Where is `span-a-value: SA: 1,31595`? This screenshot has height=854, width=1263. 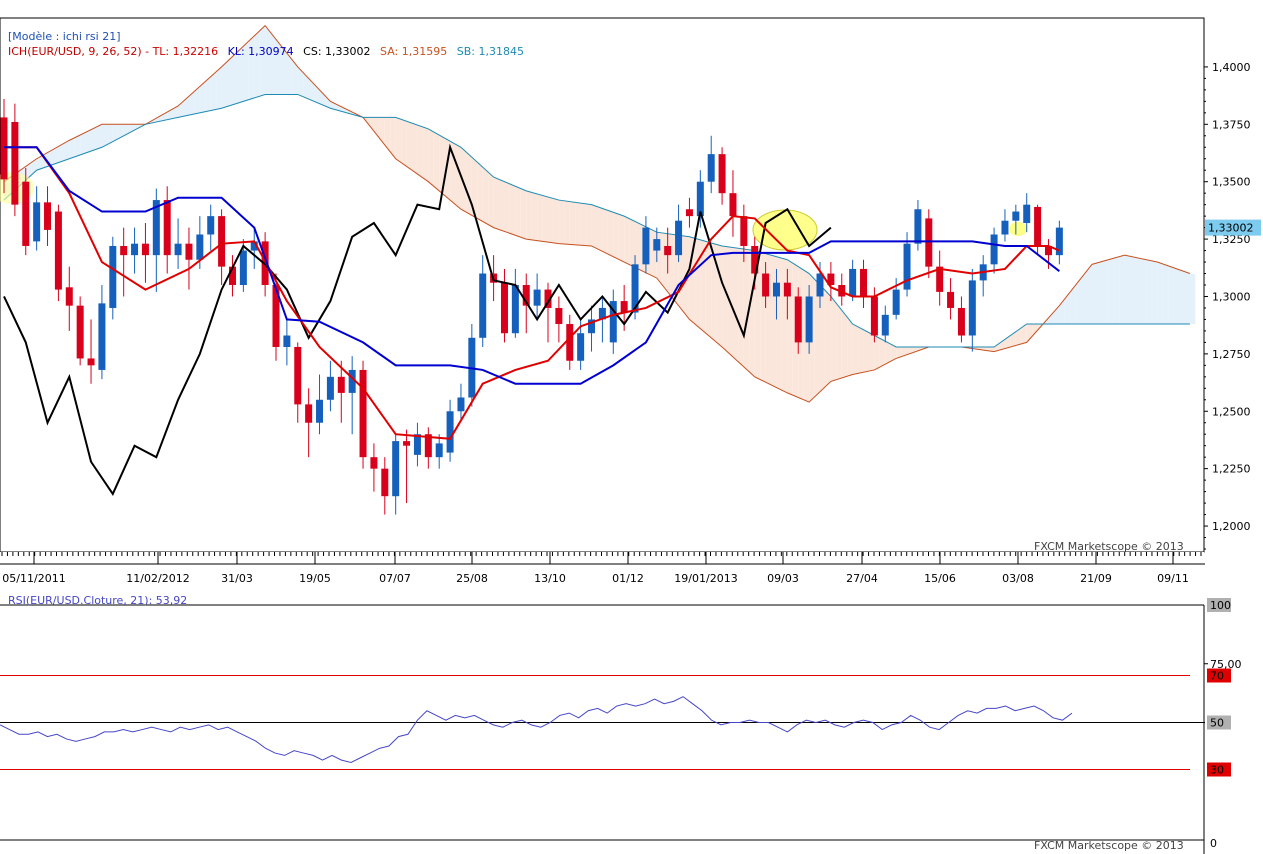 span-a-value: SA: 1,31595 is located at coordinates (414, 51).